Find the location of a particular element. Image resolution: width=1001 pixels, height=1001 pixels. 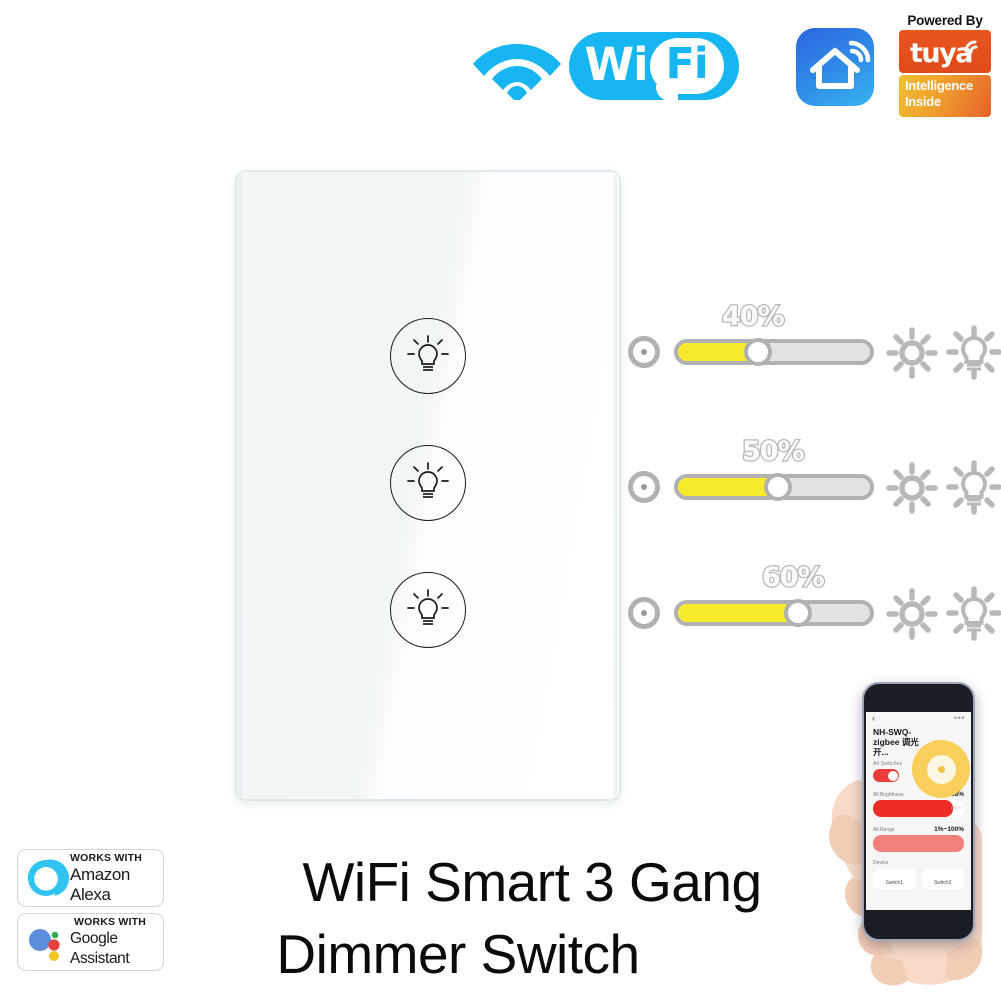

works-with-google-assistant-badge: WORKS WITH Google Assistant is located at coordinates (90, 942).